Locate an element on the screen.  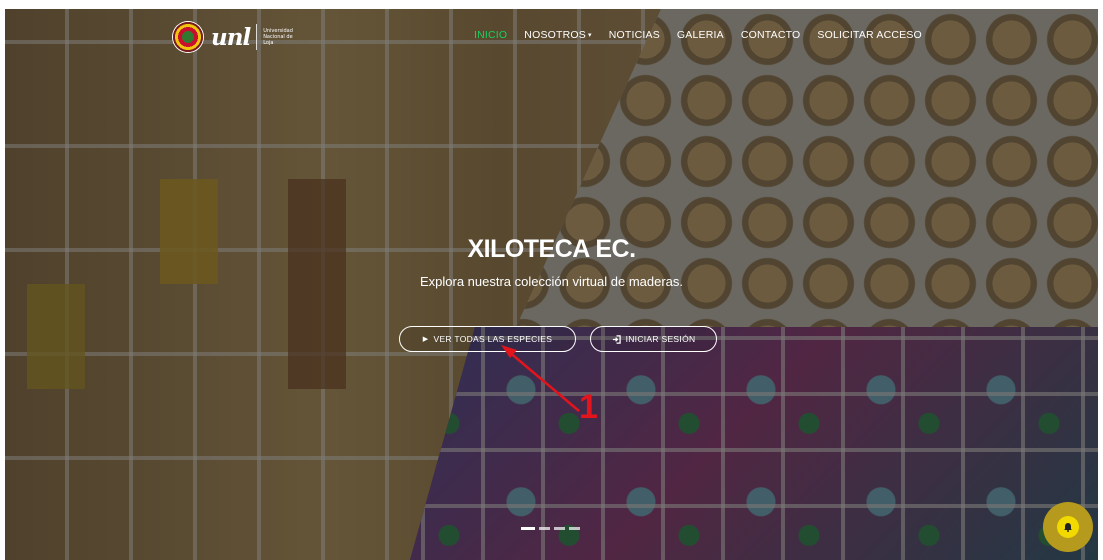
carousel-indicators is located at coordinates (552, 528).